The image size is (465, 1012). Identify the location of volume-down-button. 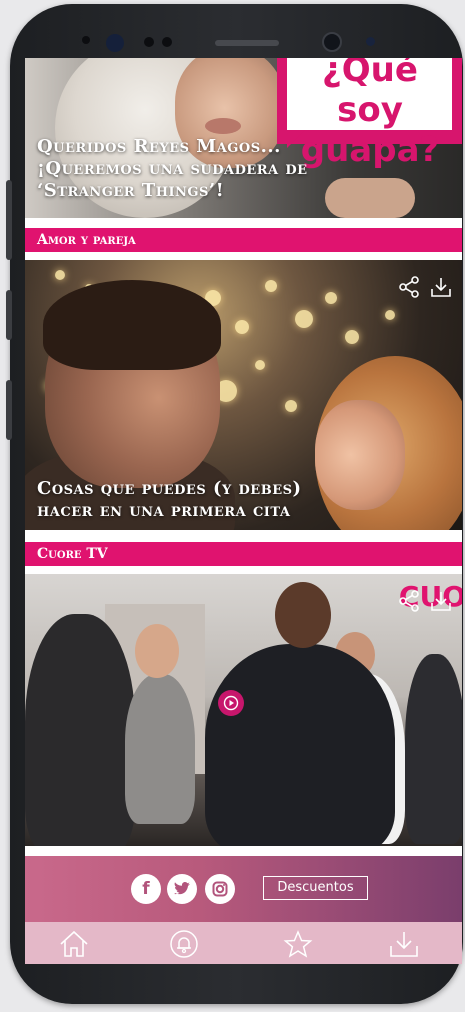
(9, 315).